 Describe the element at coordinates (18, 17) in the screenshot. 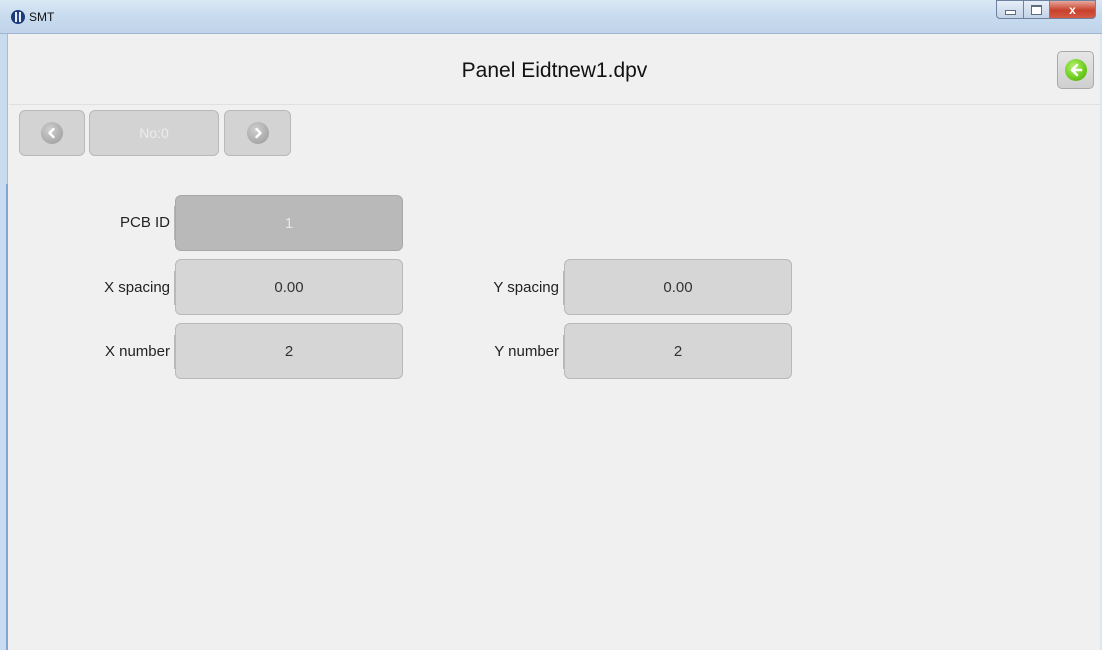

I see `app-logo-icon` at that location.